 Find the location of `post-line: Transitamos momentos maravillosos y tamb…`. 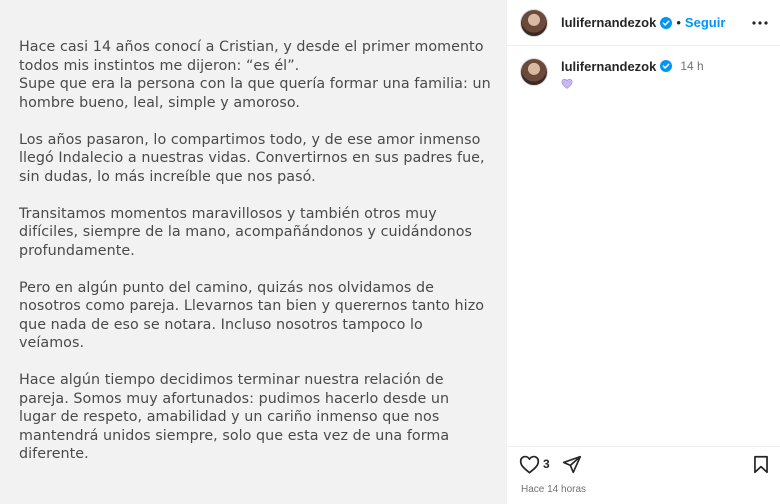

post-line: Transitamos momentos maravillosos y tamb… is located at coordinates (228, 213).